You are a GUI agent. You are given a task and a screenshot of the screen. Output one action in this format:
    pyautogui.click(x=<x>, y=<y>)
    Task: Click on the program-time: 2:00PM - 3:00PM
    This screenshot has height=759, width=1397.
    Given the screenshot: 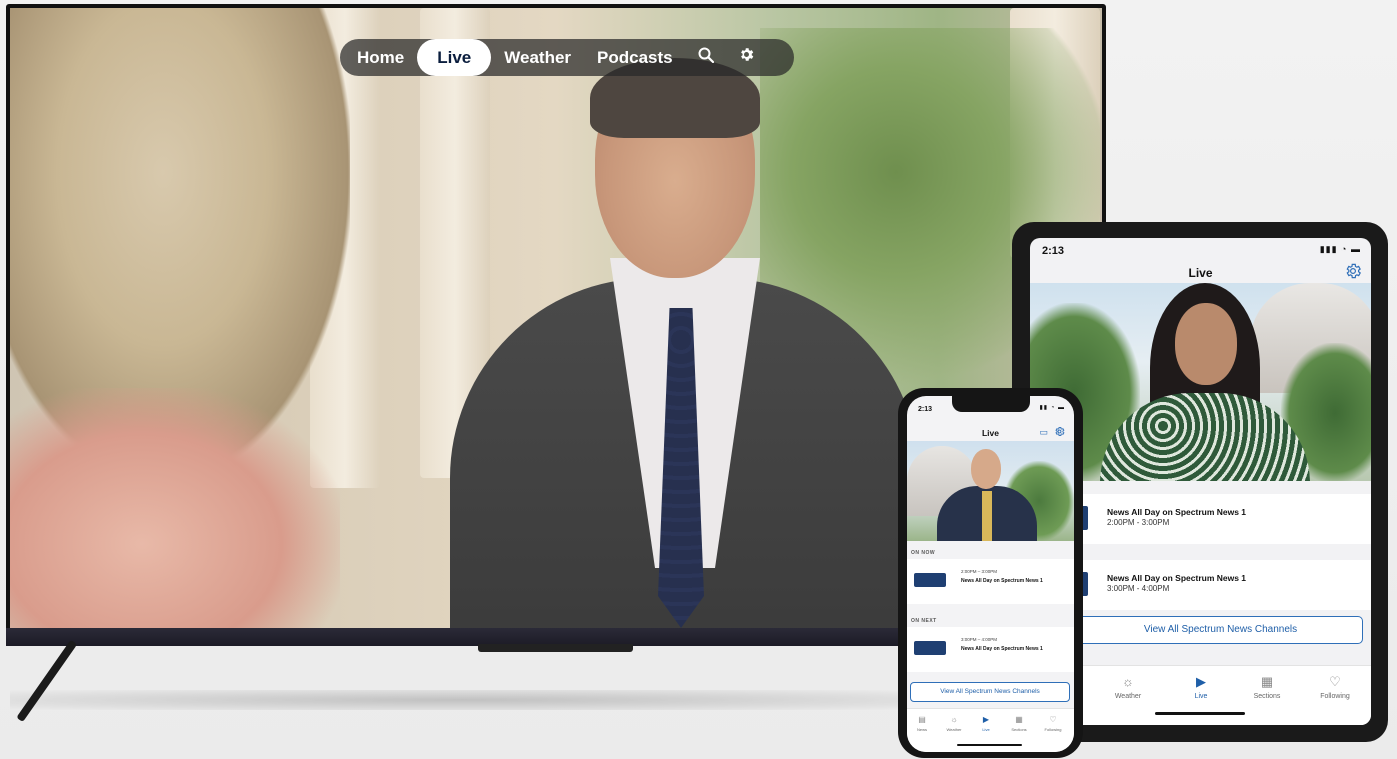 What is the action you would take?
    pyautogui.click(x=1138, y=522)
    